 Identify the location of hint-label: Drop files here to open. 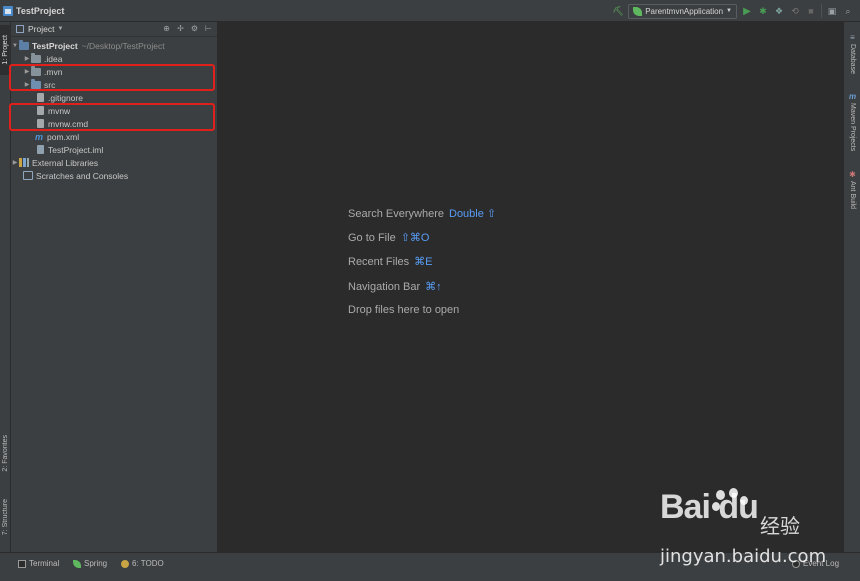
(404, 310).